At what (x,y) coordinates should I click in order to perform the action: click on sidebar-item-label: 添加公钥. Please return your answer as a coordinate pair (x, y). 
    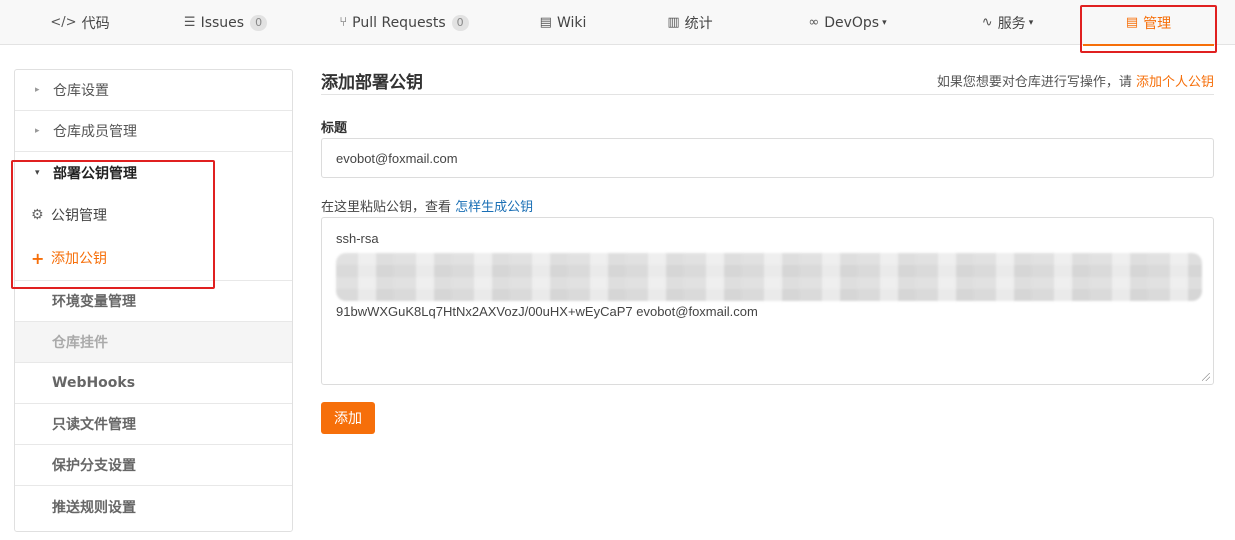
    Looking at the image, I should click on (79, 259).